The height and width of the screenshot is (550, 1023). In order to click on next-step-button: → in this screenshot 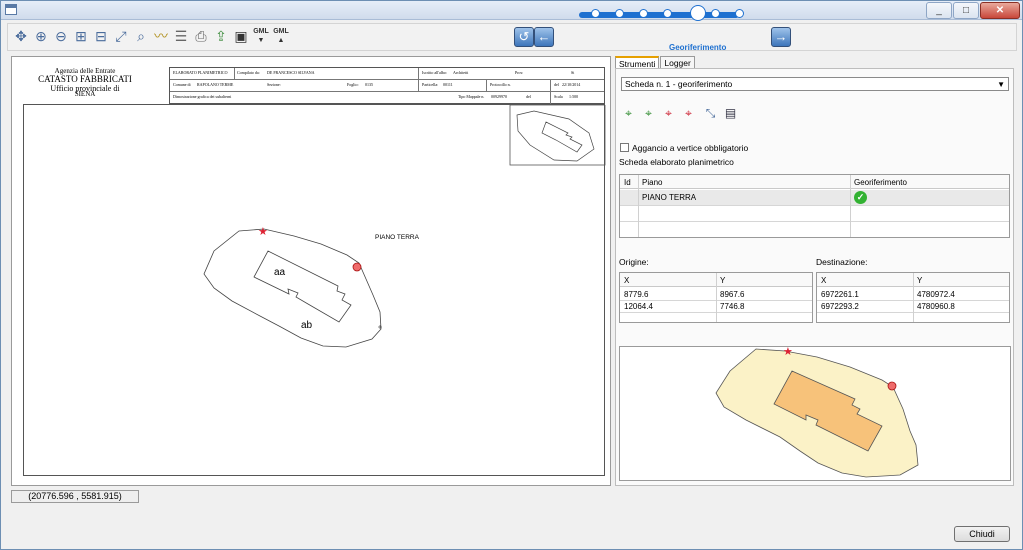, I will do `click(781, 37)`.